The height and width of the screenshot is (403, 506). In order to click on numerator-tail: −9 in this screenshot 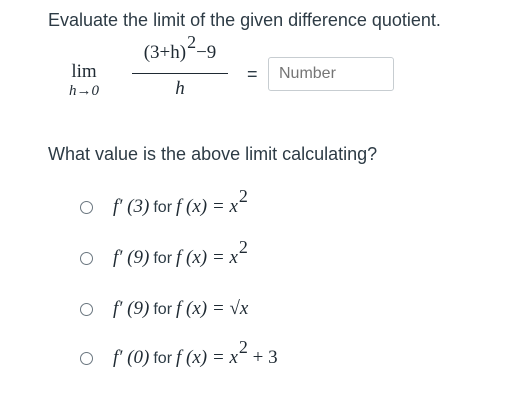, I will do `click(206, 52)`.